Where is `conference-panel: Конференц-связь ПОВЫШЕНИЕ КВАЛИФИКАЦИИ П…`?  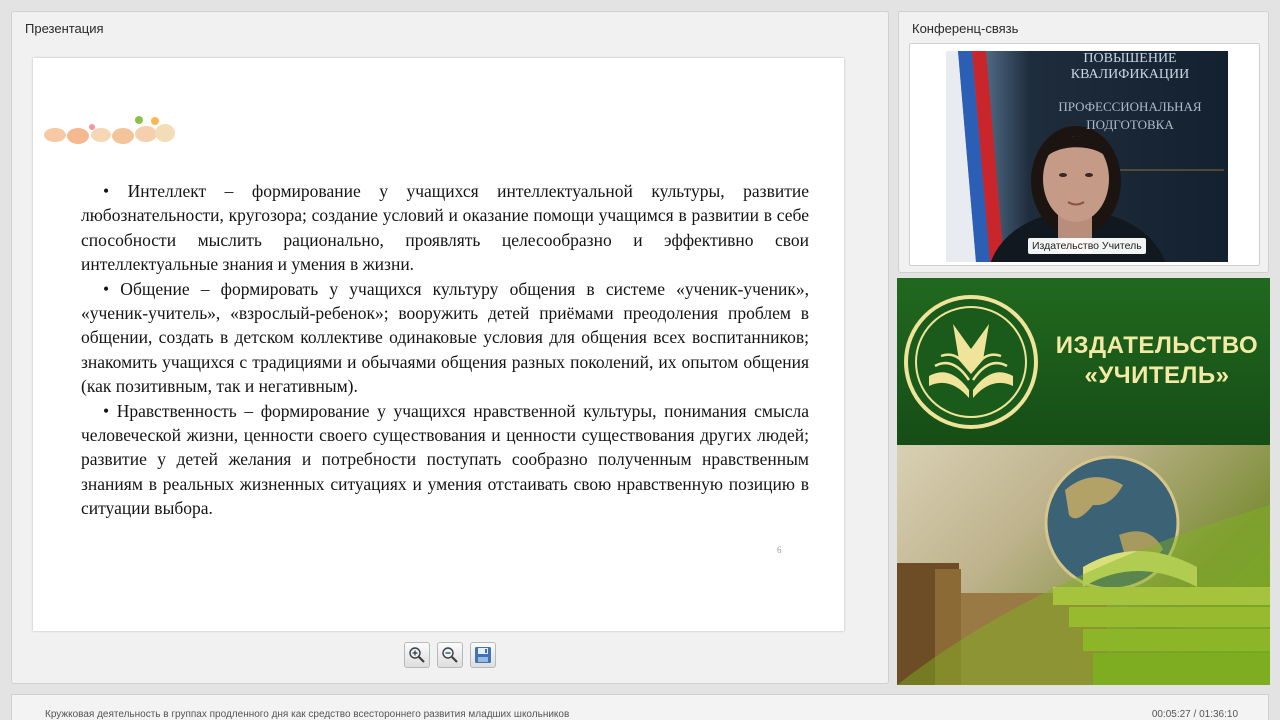
conference-panel: Конференц-связь ПОВЫШЕНИЕ КВАЛИФИКАЦИИ П… is located at coordinates (1083, 142).